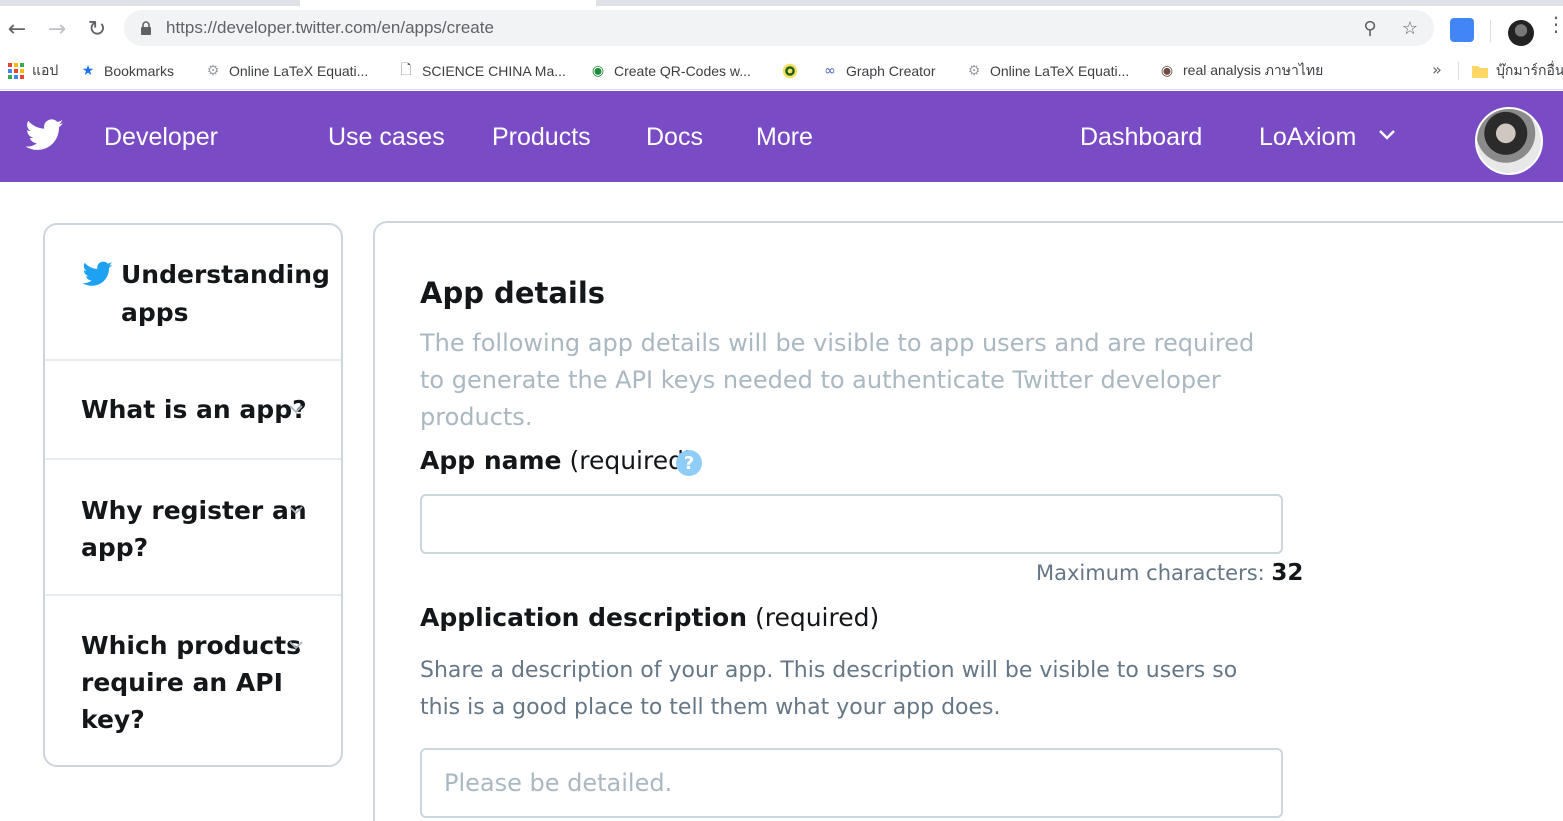 This screenshot has width=1563, height=821. Describe the element at coordinates (161, 137) in the screenshot. I see `brand-developer-link: Developer` at that location.